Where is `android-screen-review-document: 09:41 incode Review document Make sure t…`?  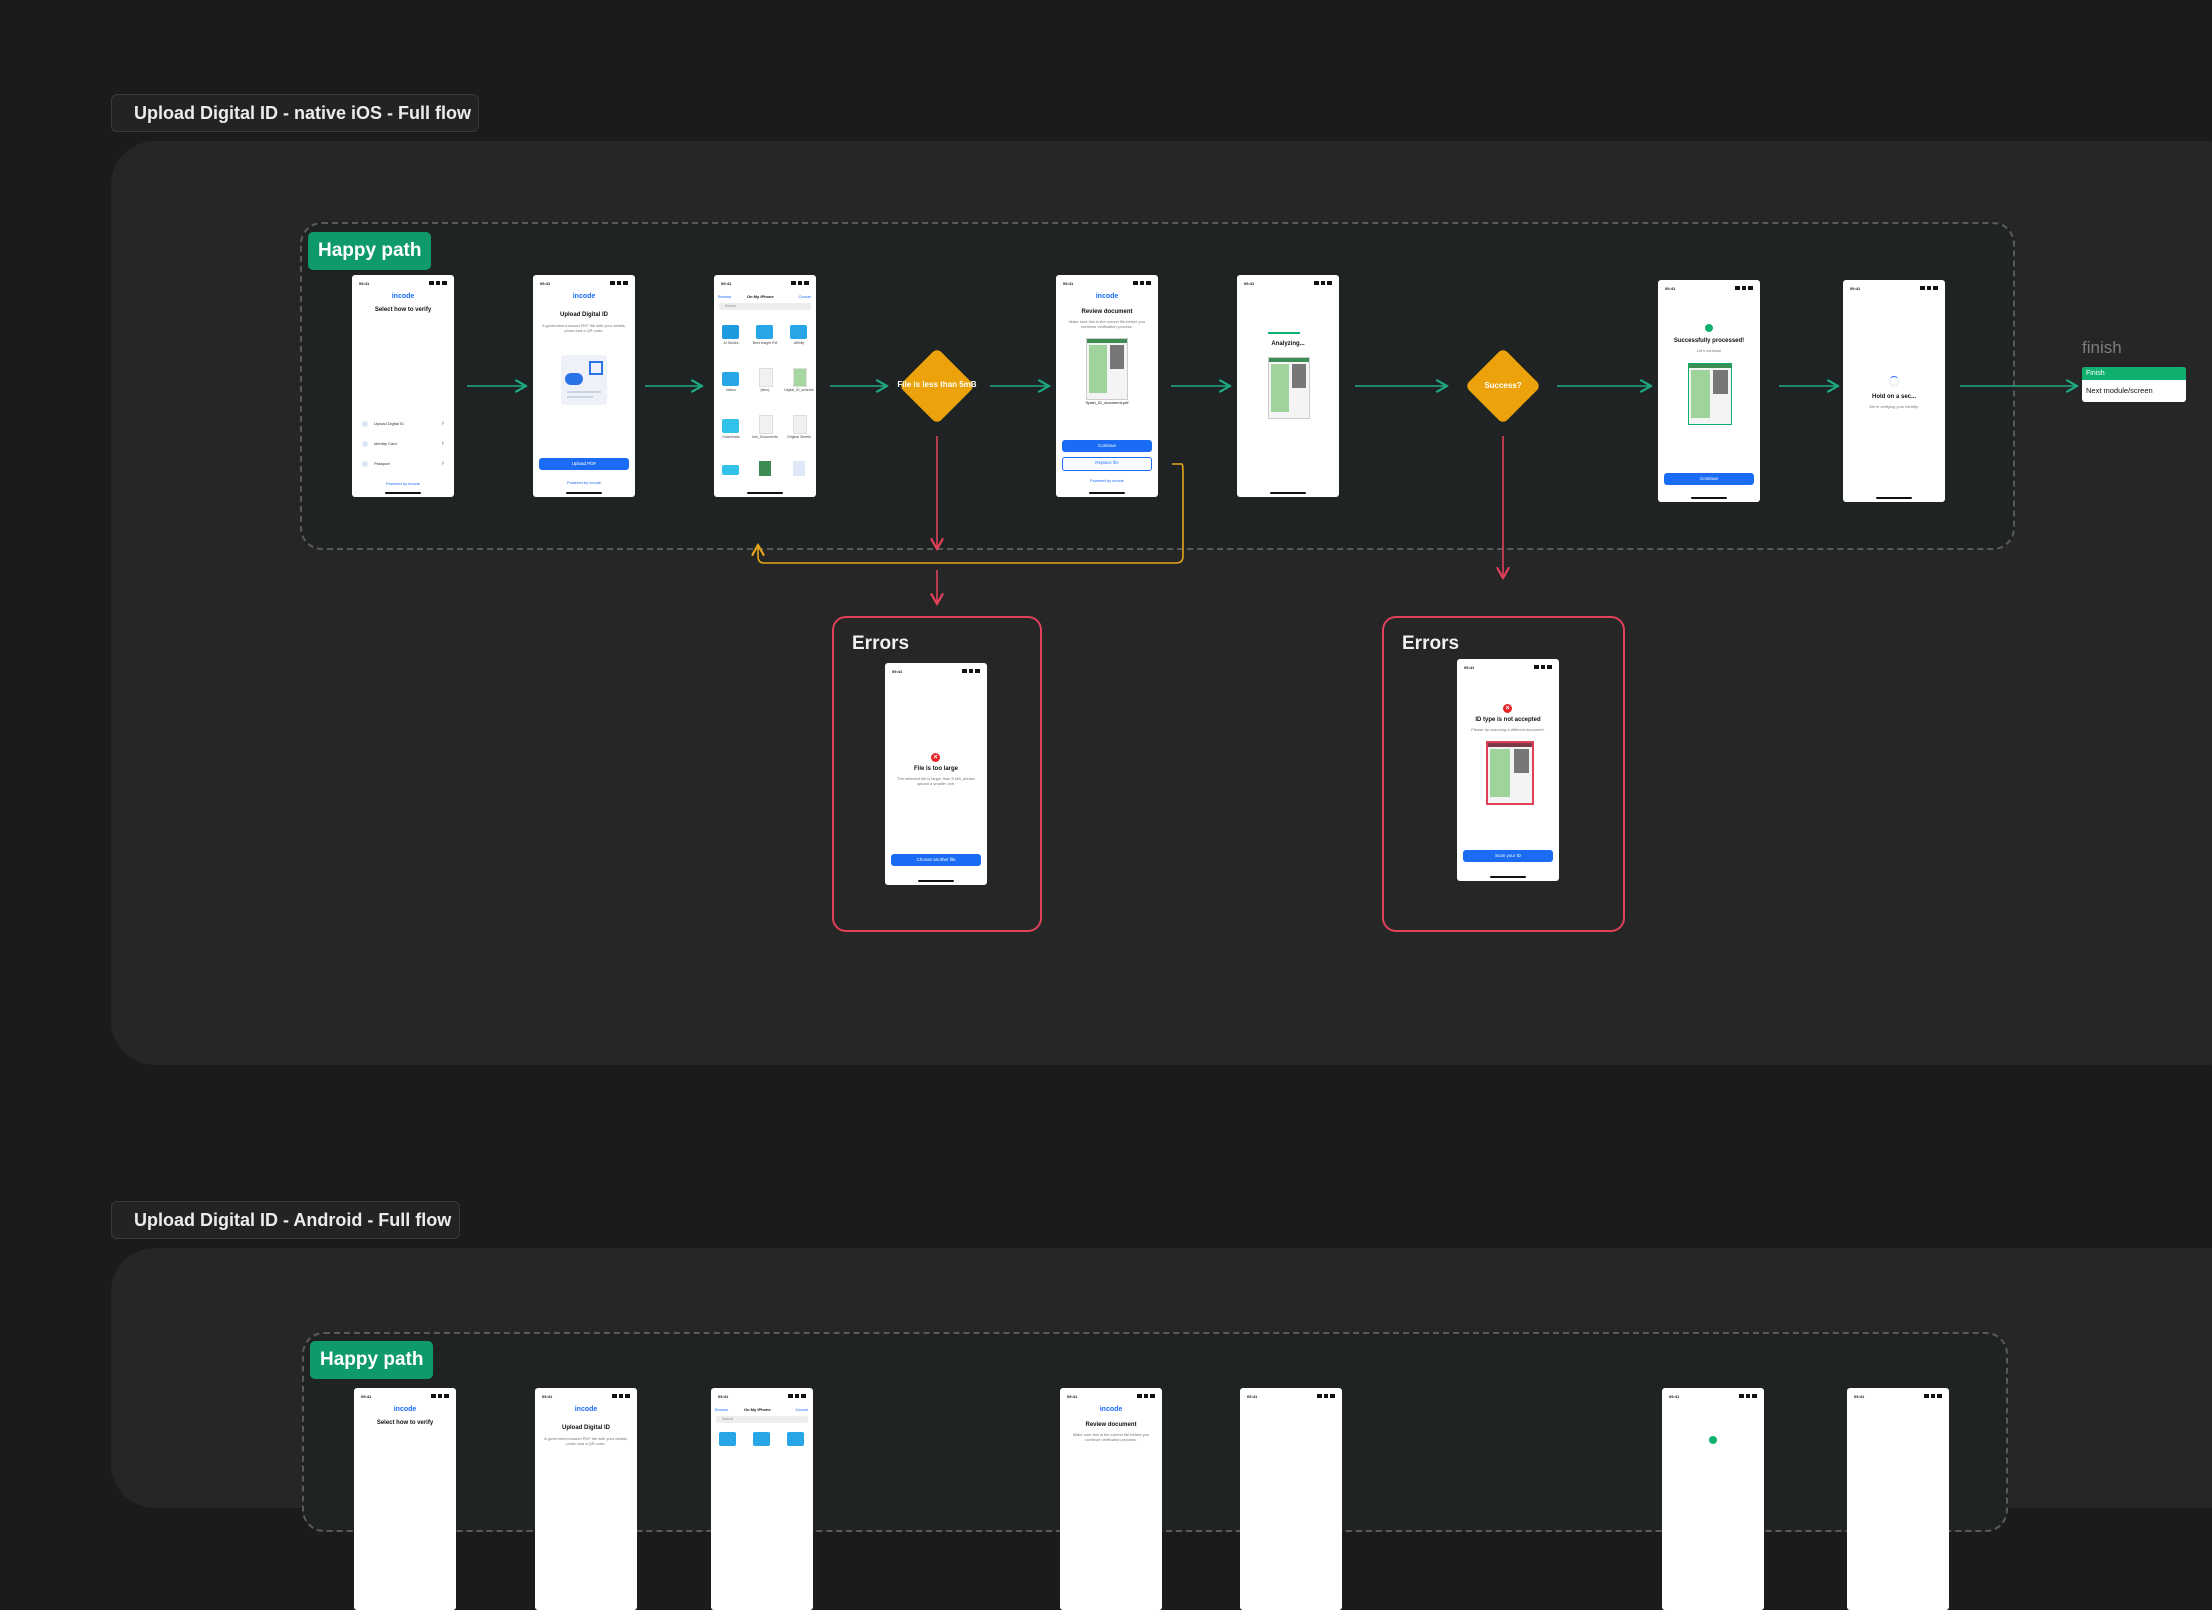
android-screen-review-document: 09:41 incode Review document Make sure t… is located at coordinates (1111, 1499).